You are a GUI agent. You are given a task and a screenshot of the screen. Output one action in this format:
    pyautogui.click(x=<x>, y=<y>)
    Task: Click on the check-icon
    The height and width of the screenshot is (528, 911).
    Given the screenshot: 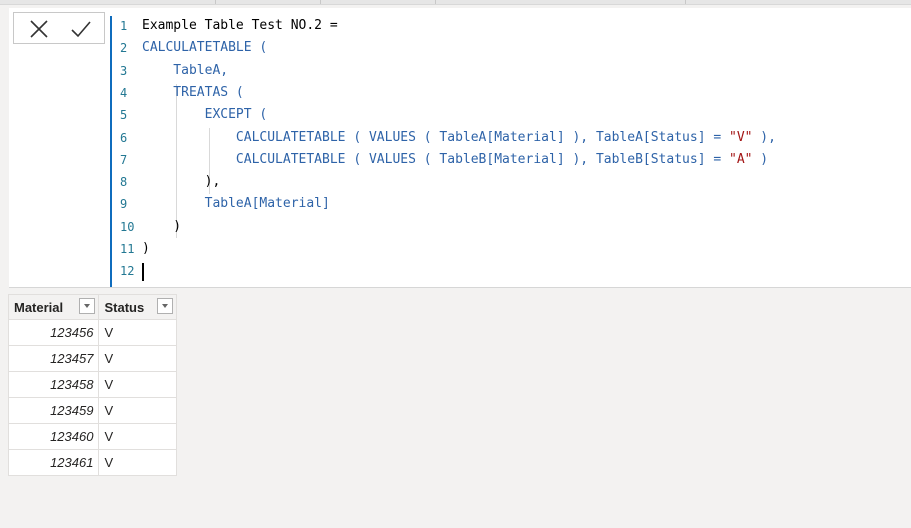 What is the action you would take?
    pyautogui.click(x=81, y=29)
    